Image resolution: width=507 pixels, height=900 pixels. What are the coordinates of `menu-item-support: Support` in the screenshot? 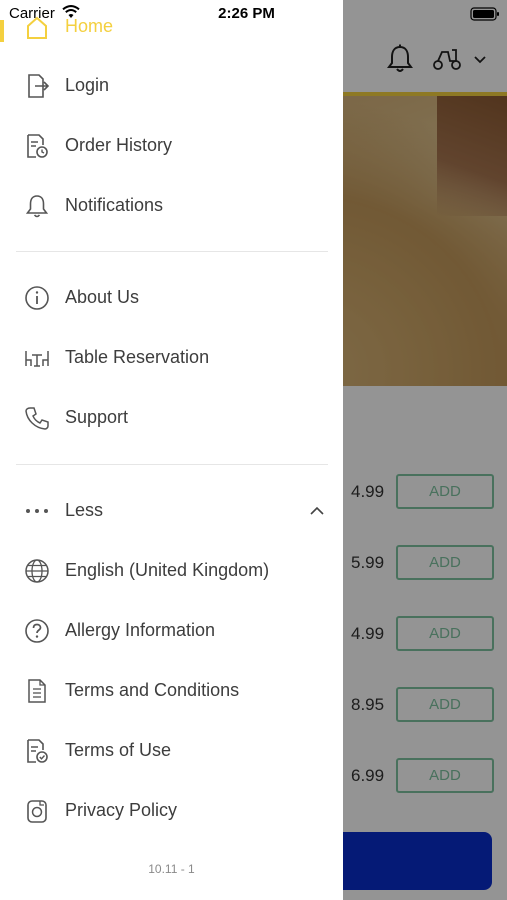 It's located at (171, 418).